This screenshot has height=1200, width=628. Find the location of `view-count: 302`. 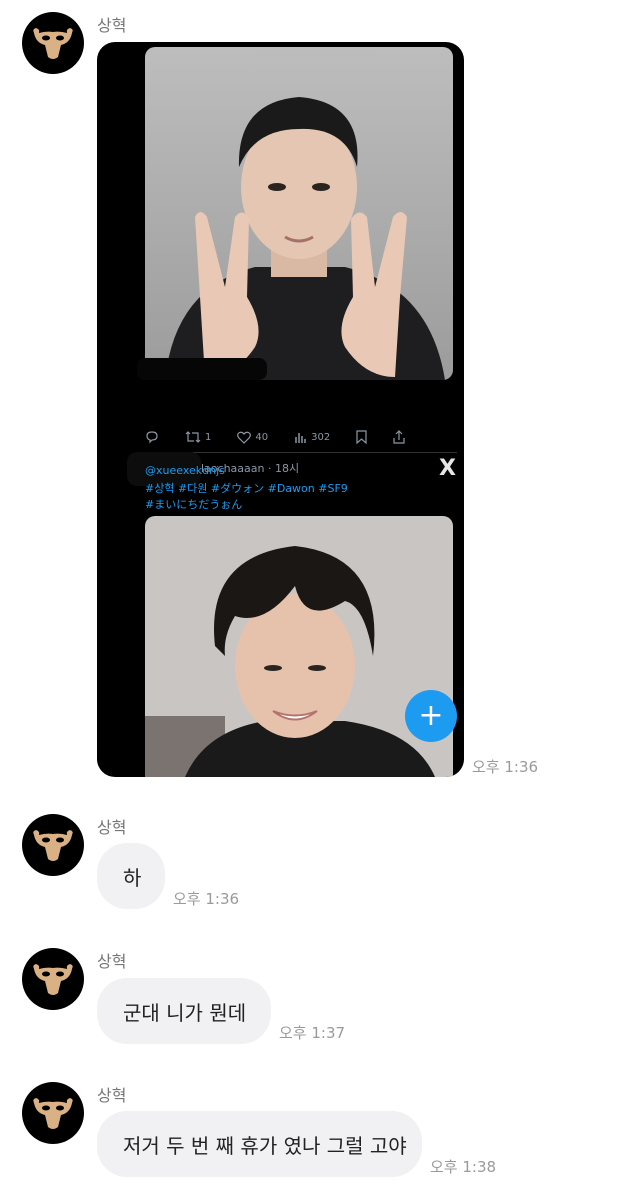

view-count: 302 is located at coordinates (321, 437).